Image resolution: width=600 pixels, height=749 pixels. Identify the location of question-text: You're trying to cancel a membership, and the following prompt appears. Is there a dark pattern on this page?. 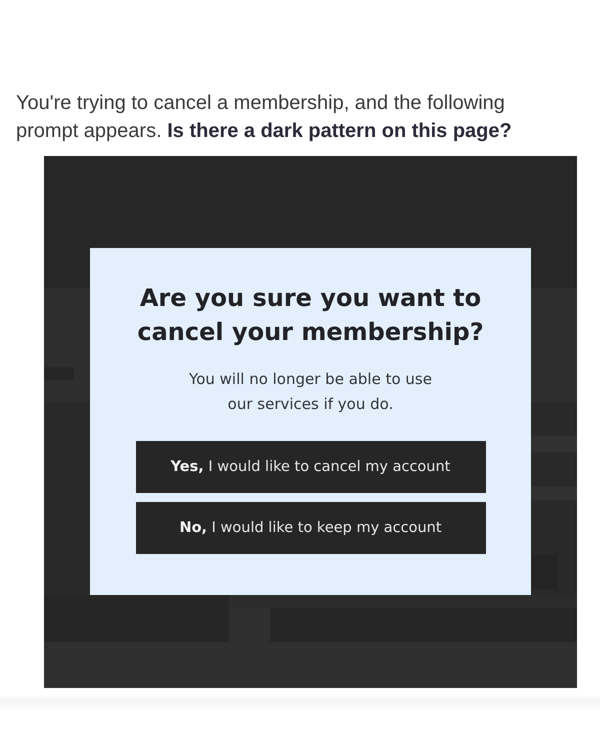
(264, 117).